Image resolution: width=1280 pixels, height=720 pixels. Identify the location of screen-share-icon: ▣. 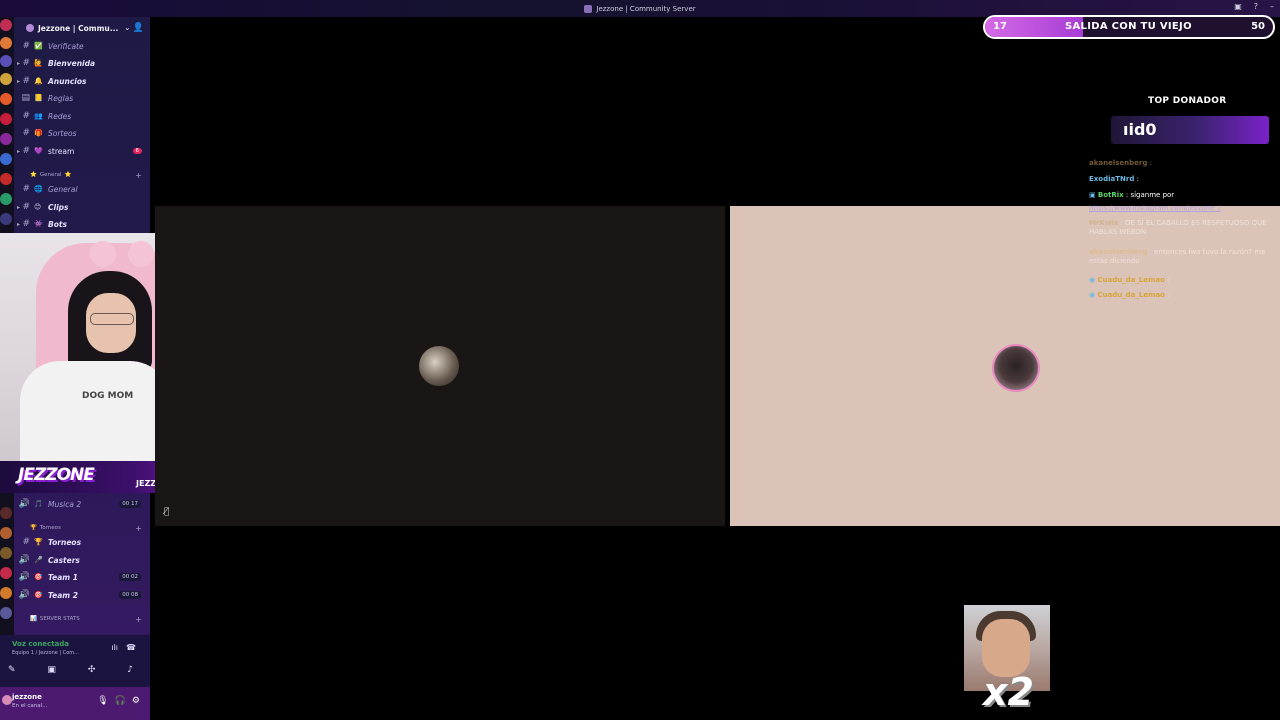
(51, 670).